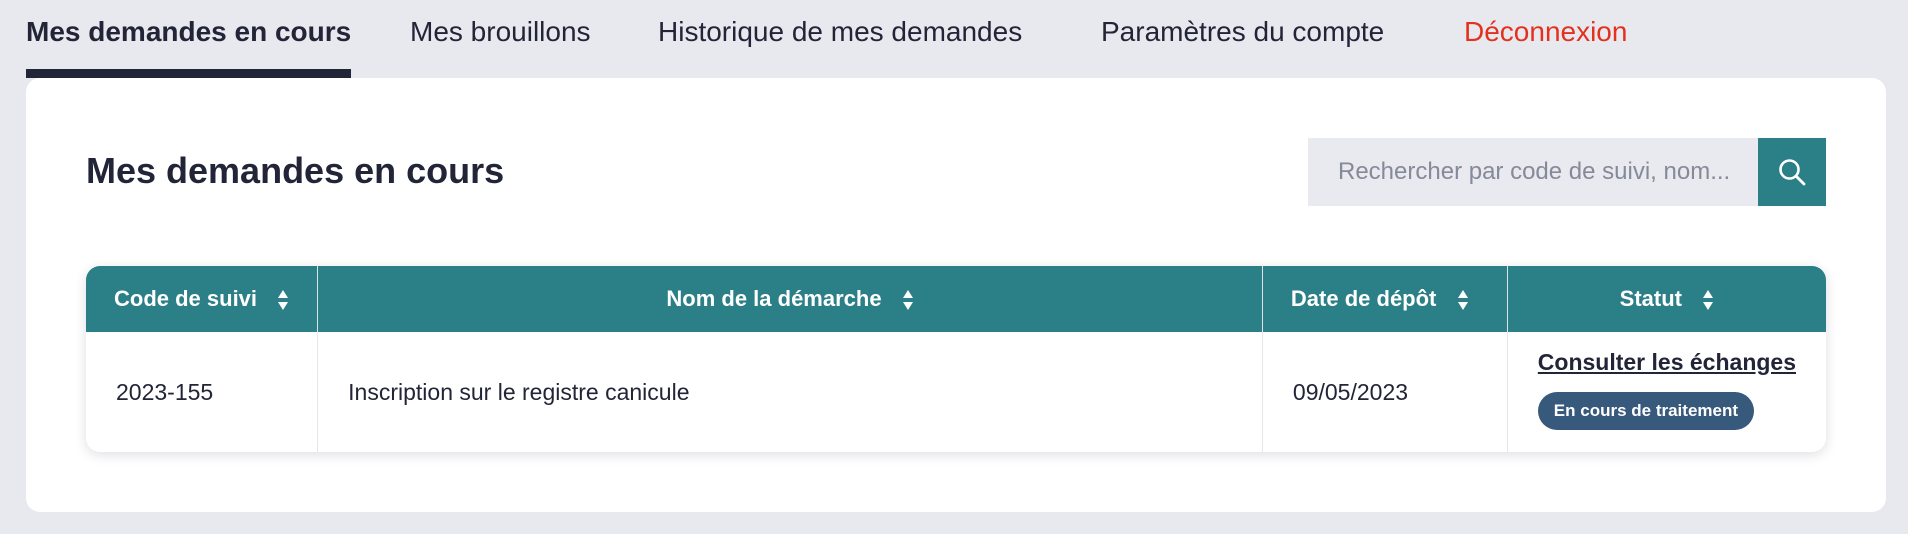 The image size is (1908, 534). What do you see at coordinates (189, 39) in the screenshot?
I see `tab-mes-demandes-en-cours: Mes demandes en cours` at bounding box center [189, 39].